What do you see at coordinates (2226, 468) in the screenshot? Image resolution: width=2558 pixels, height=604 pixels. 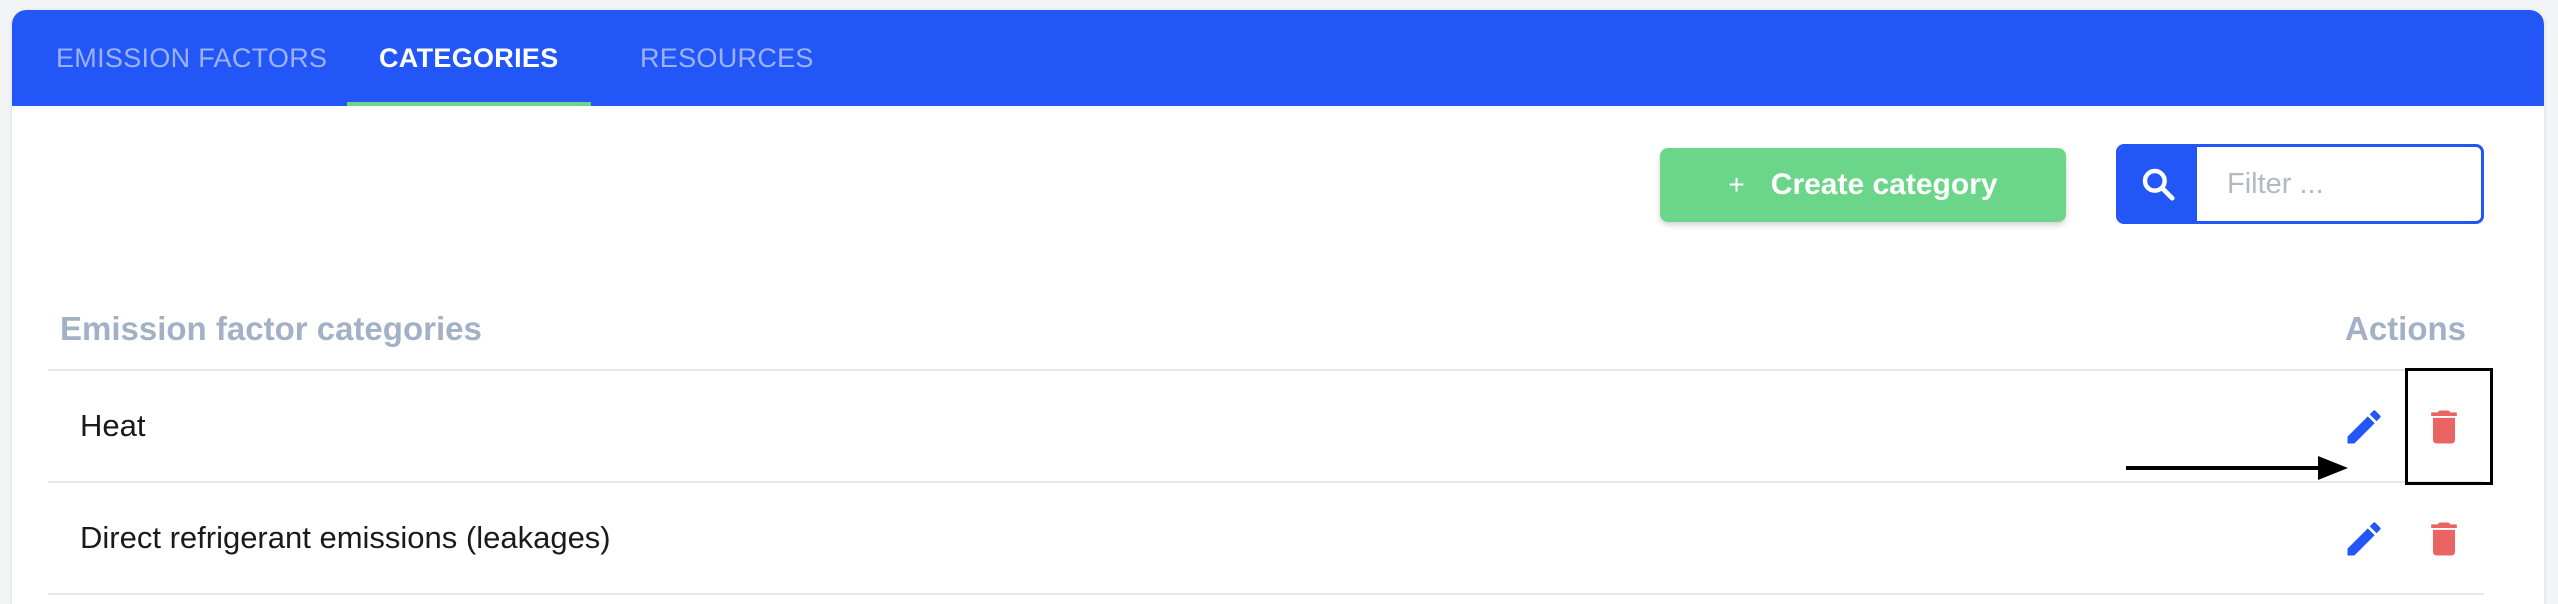 I see `annotation-arrow-line` at bounding box center [2226, 468].